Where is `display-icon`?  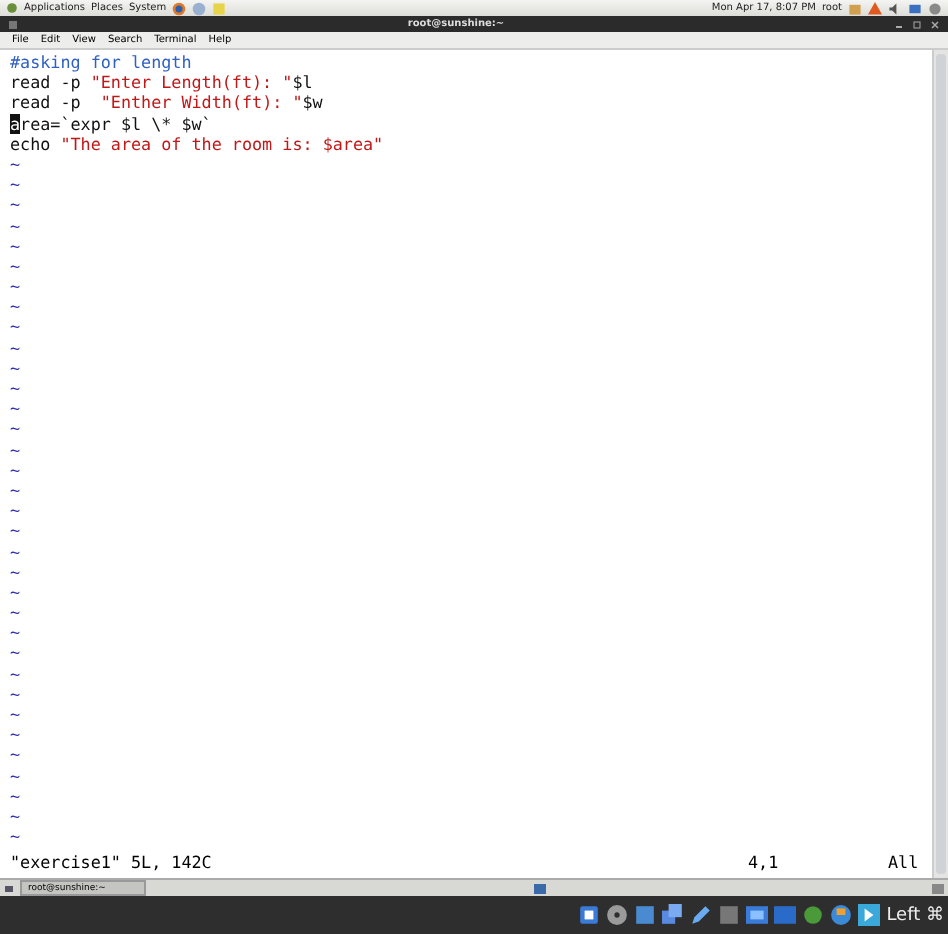
display-icon is located at coordinates (757, 915).